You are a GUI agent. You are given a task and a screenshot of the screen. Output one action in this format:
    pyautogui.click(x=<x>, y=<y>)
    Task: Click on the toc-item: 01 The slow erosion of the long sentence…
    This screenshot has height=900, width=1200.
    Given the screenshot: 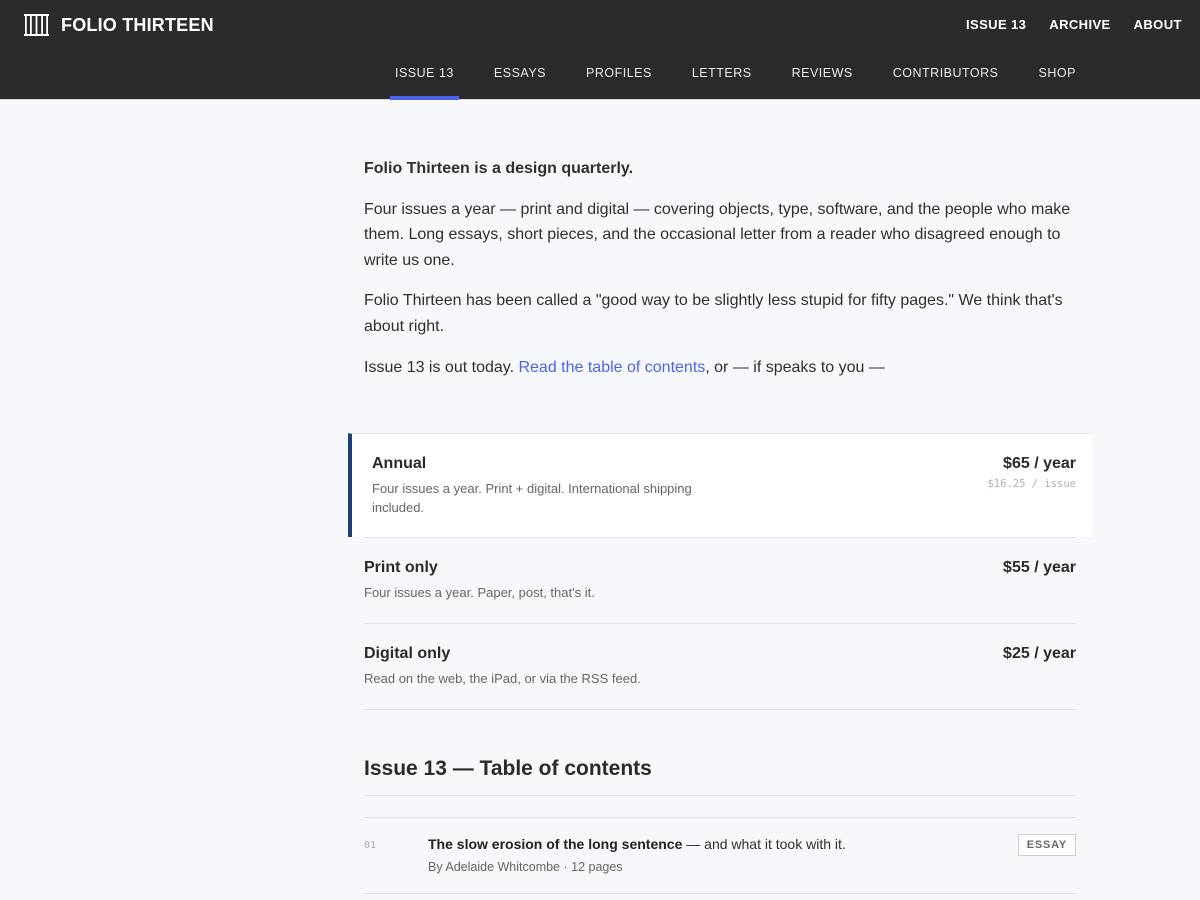 What is the action you would take?
    pyautogui.click(x=720, y=855)
    